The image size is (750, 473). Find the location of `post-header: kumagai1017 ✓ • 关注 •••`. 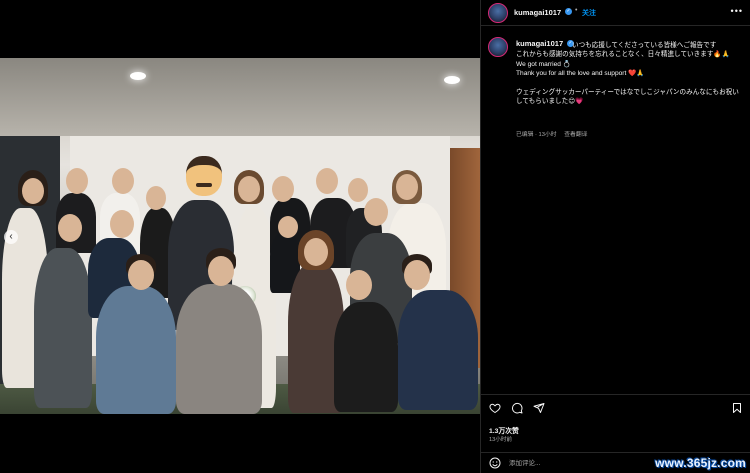

post-header: kumagai1017 ✓ • 关注 ••• is located at coordinates (615, 13).